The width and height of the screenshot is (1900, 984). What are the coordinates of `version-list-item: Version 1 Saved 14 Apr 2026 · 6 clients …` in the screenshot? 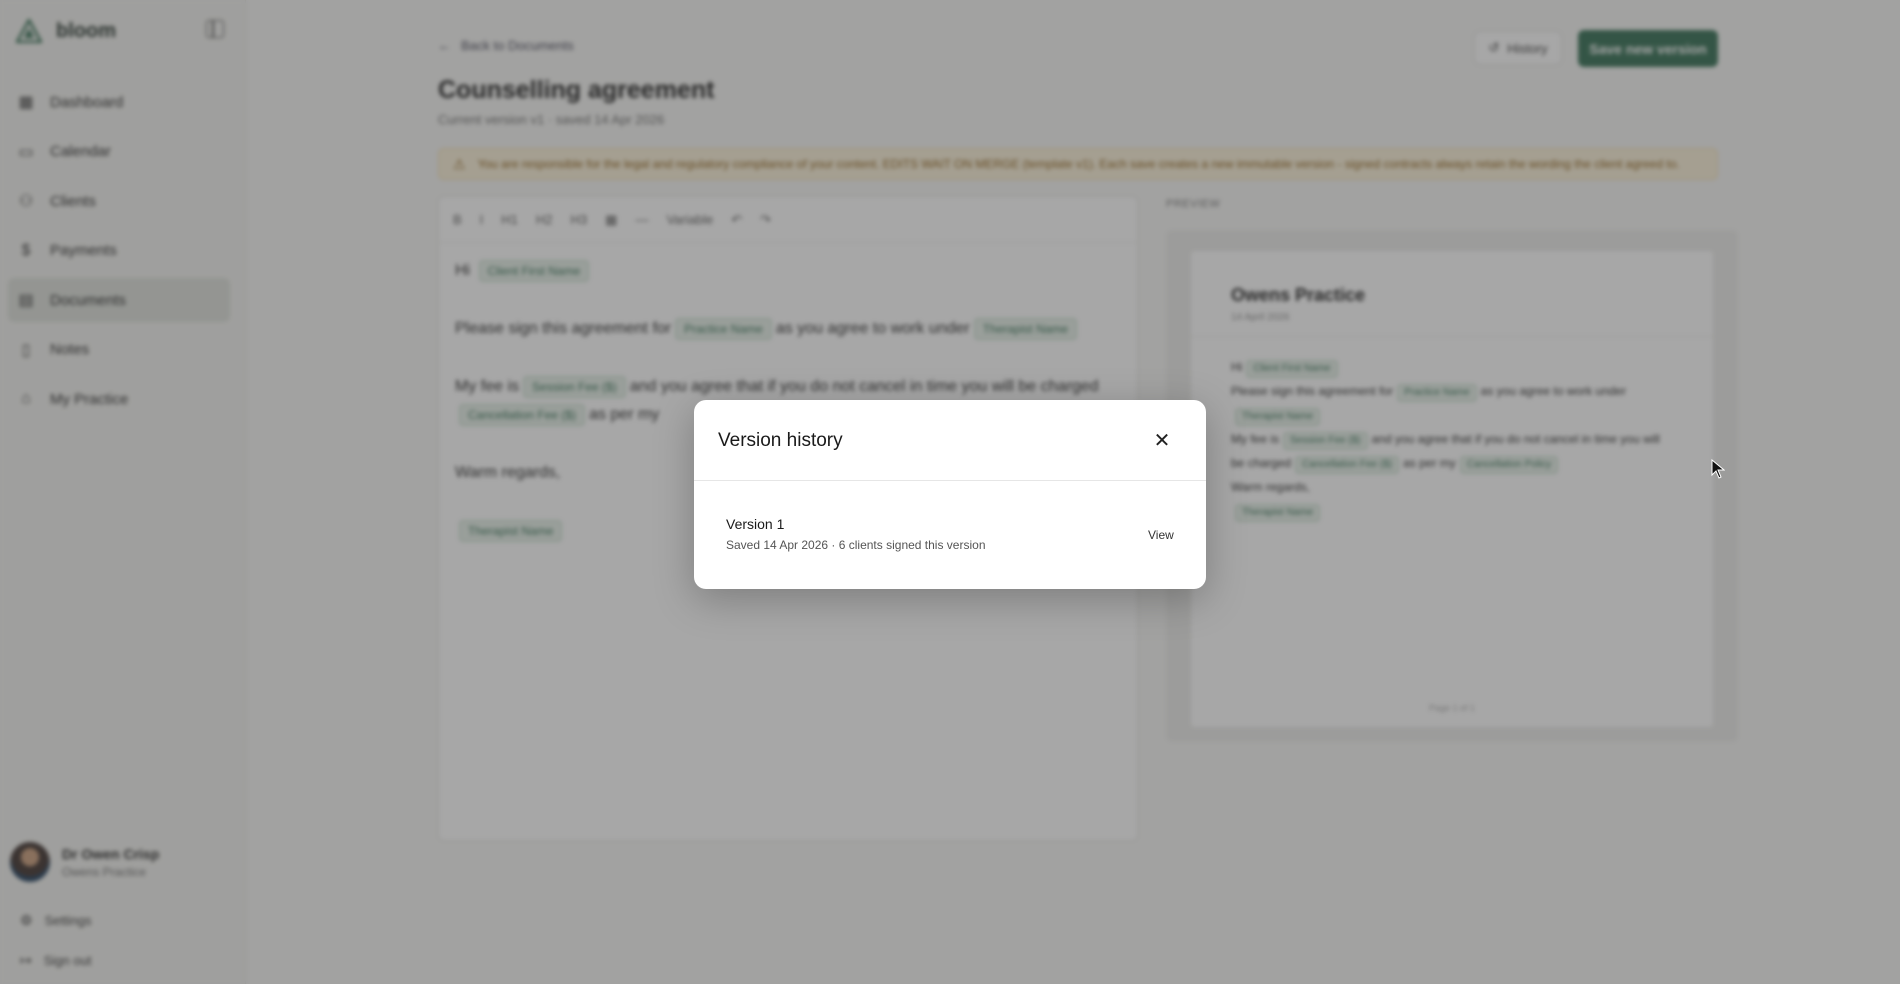 It's located at (951, 534).